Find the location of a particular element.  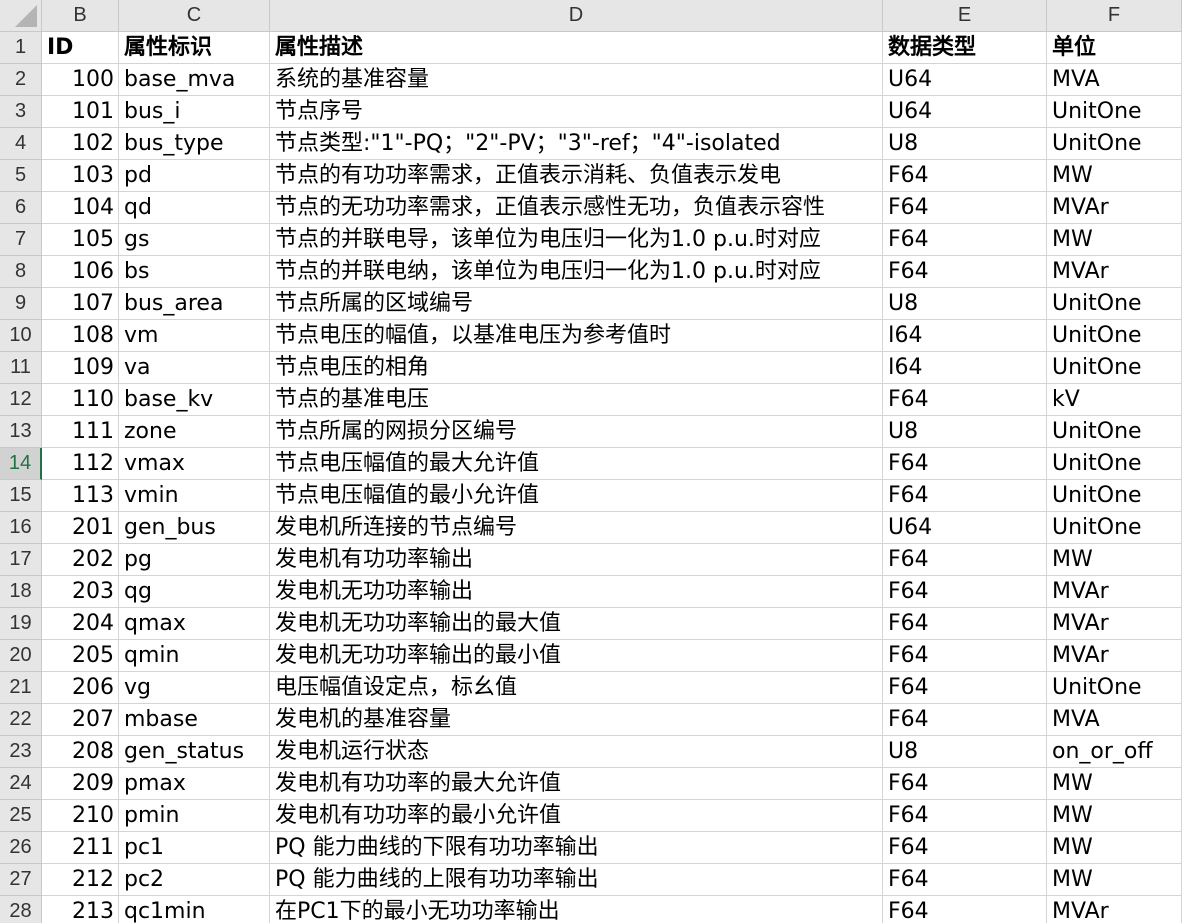

cell-attr-id: bus_i is located at coordinates (194, 112).